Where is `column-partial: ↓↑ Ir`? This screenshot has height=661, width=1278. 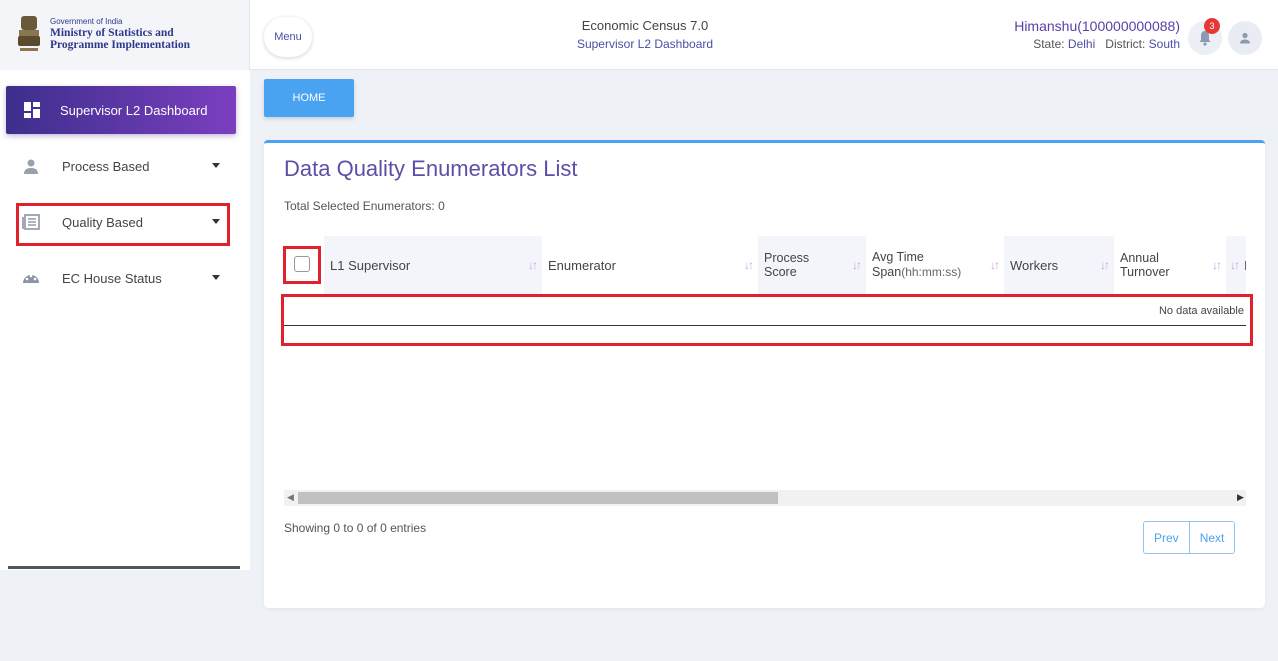 column-partial: ↓↑ Ir is located at coordinates (1236, 265).